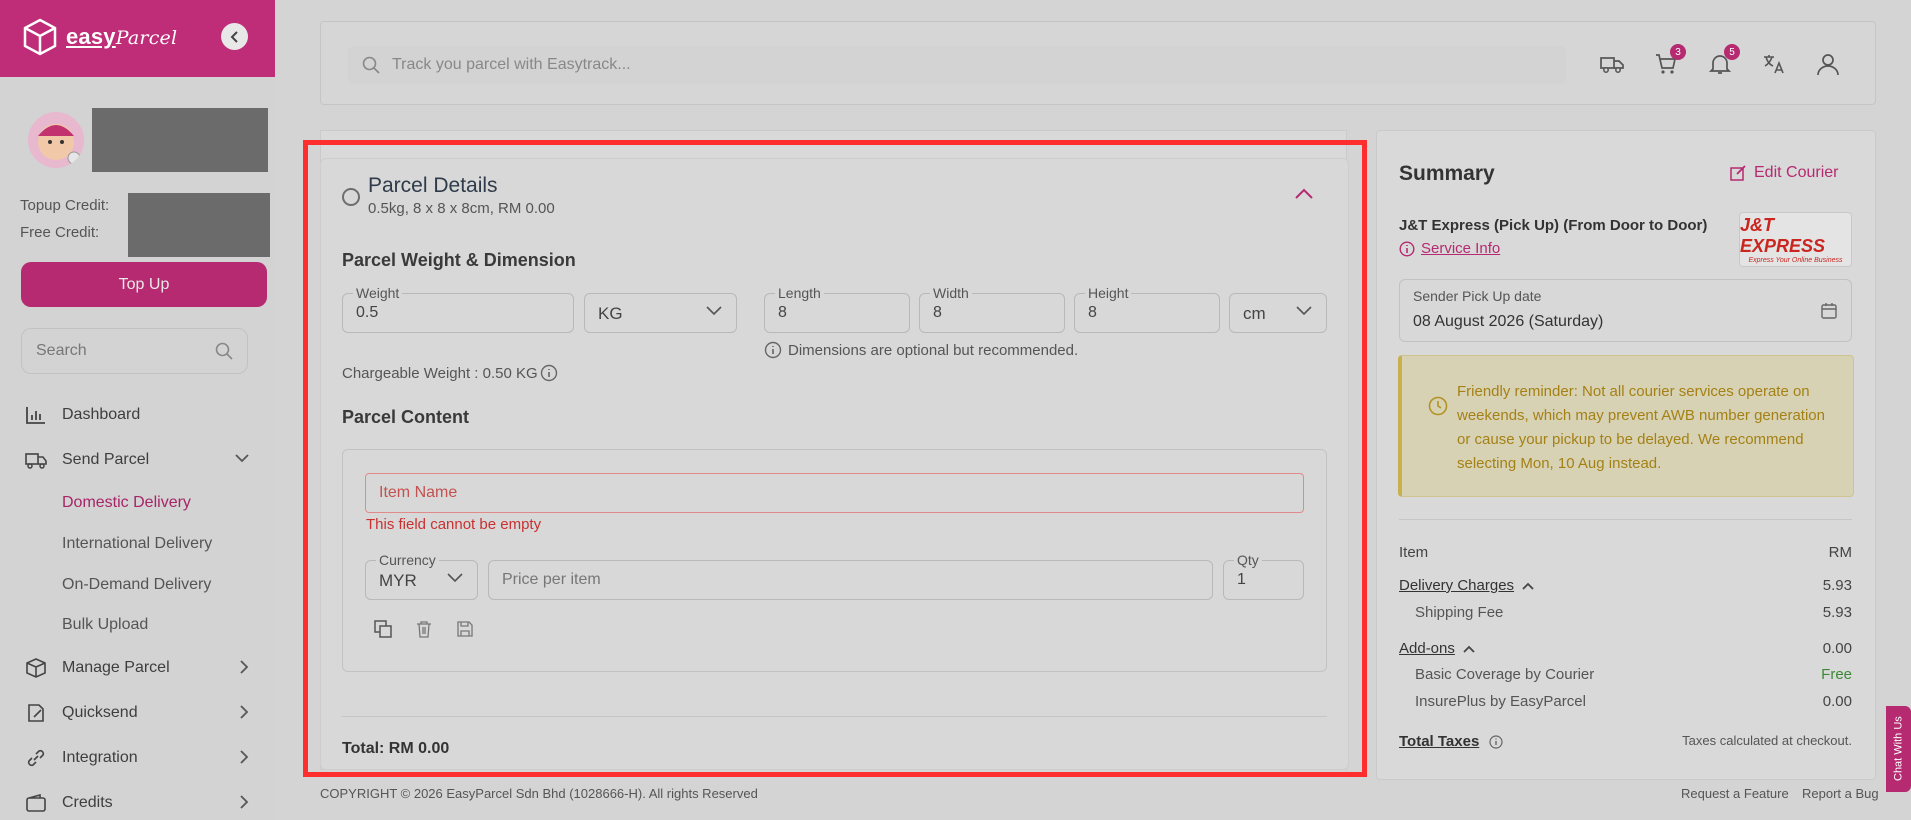 This screenshot has height=820, width=1911. I want to click on nav-label: Send Parcel, so click(106, 459).